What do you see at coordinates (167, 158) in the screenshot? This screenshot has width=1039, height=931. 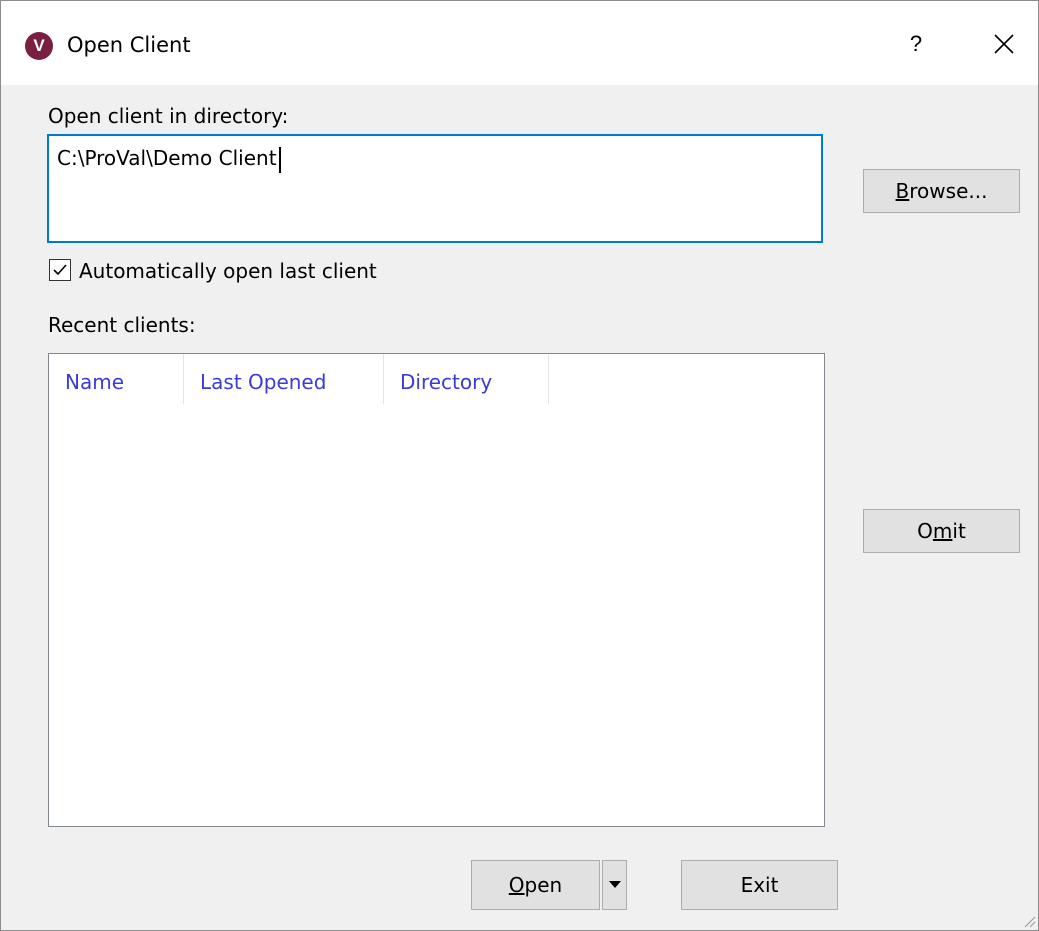 I see `directory-value: C:\ProVal\Demo Client` at bounding box center [167, 158].